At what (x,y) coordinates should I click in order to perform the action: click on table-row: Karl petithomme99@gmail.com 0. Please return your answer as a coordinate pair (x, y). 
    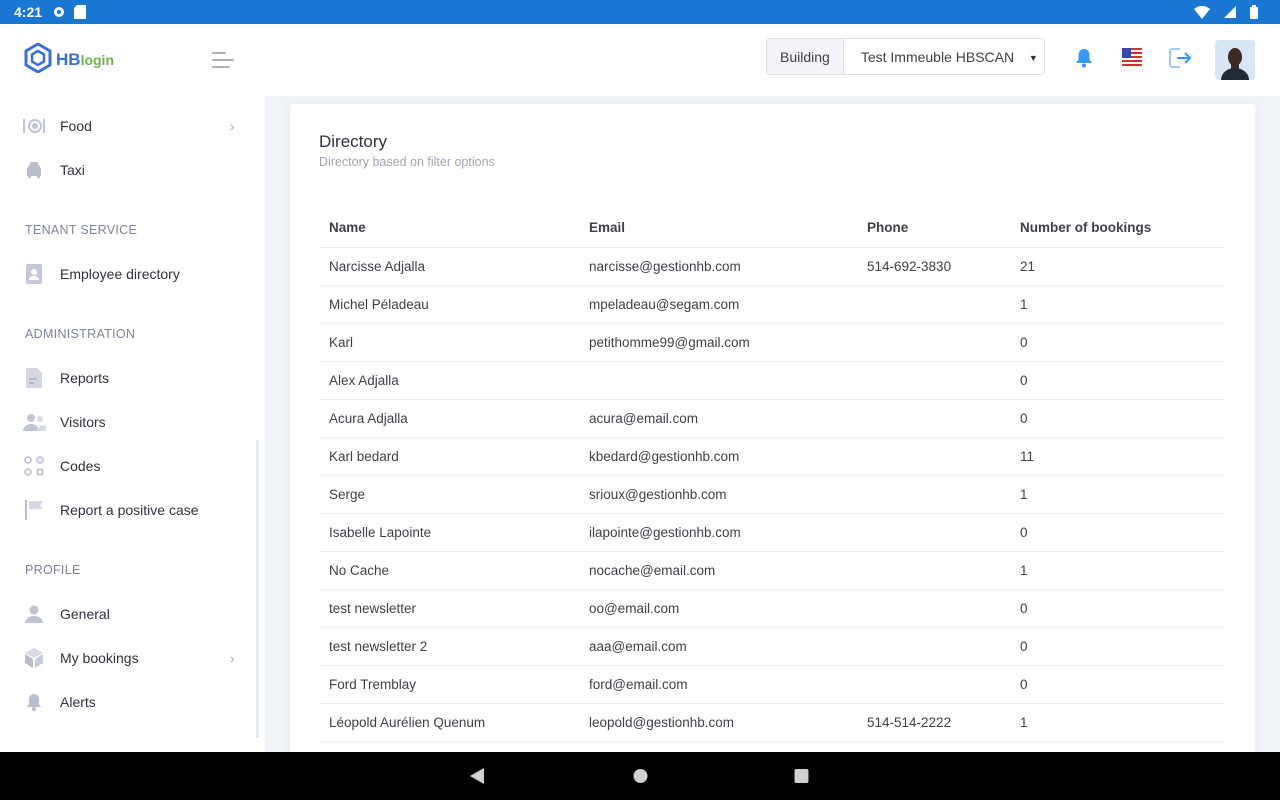
    Looking at the image, I should click on (772, 342).